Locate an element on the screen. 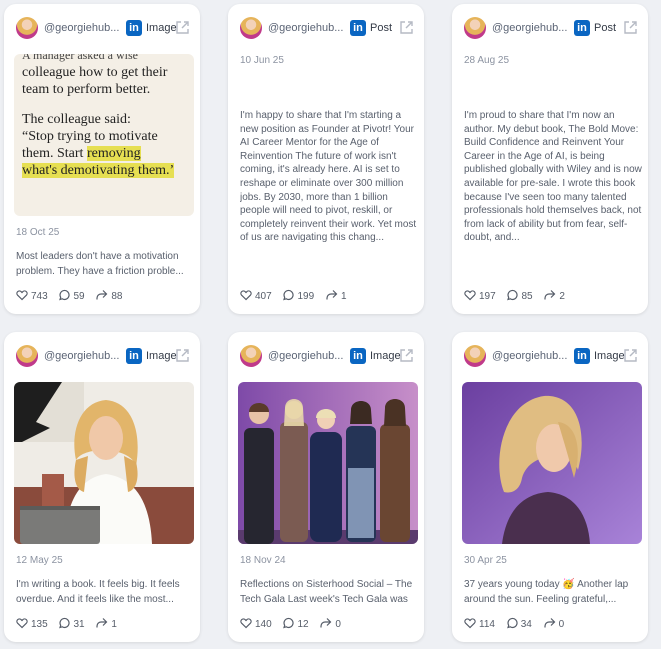 The width and height of the screenshot is (661, 649). comments-count: 12 is located at coordinates (303, 624).